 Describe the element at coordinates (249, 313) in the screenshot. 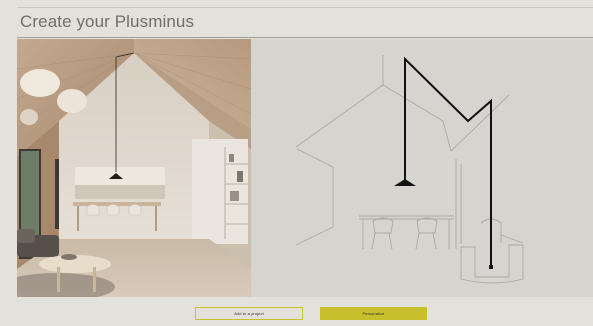

I see `add-to-project-button: Add to a project` at that location.